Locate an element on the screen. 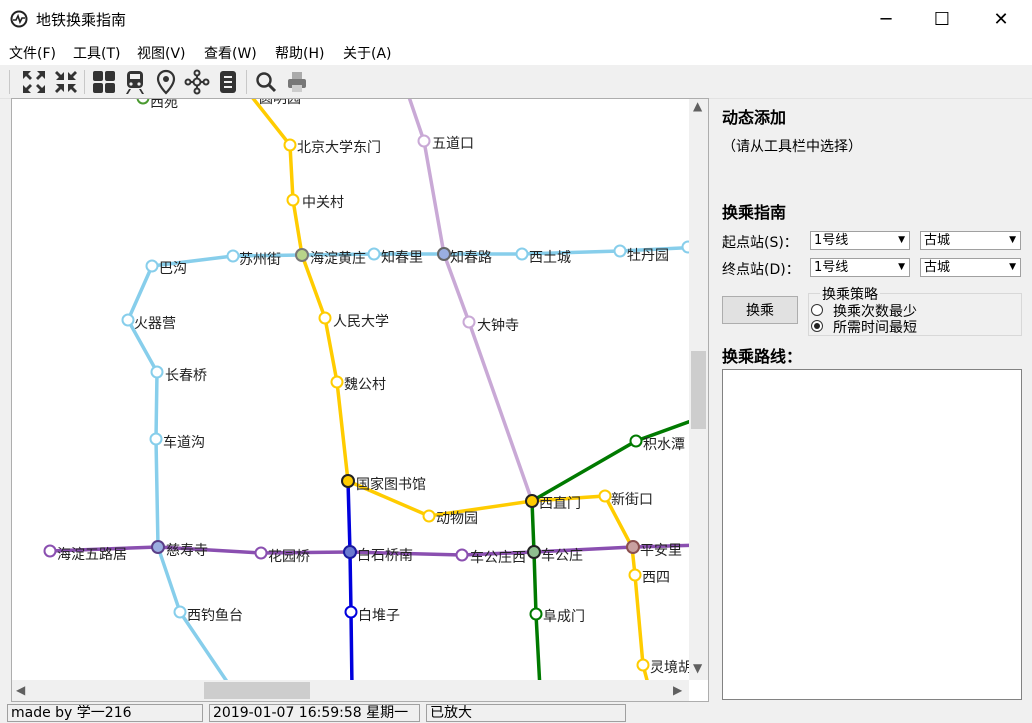  station-pinganli: 平安里 is located at coordinates (654, 549).